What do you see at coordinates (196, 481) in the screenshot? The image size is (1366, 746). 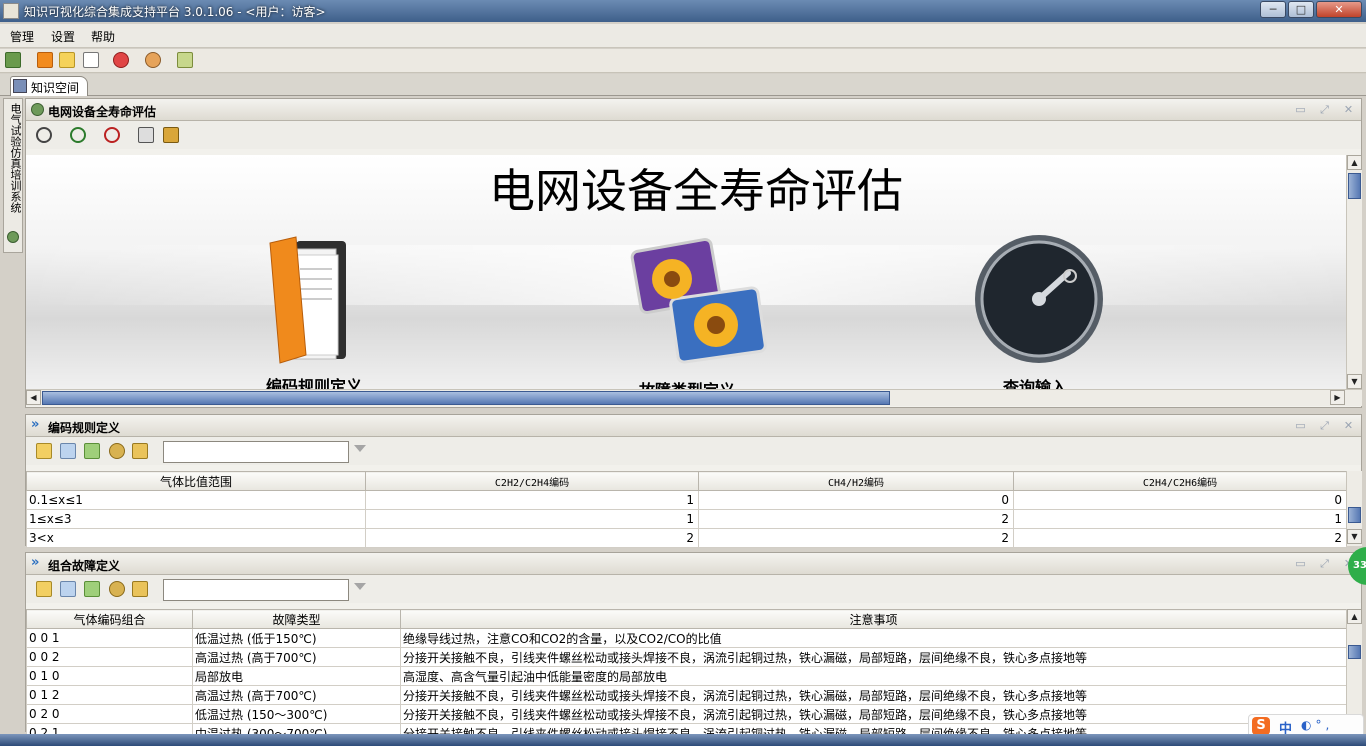 I see `column-header: 气体比值范围` at bounding box center [196, 481].